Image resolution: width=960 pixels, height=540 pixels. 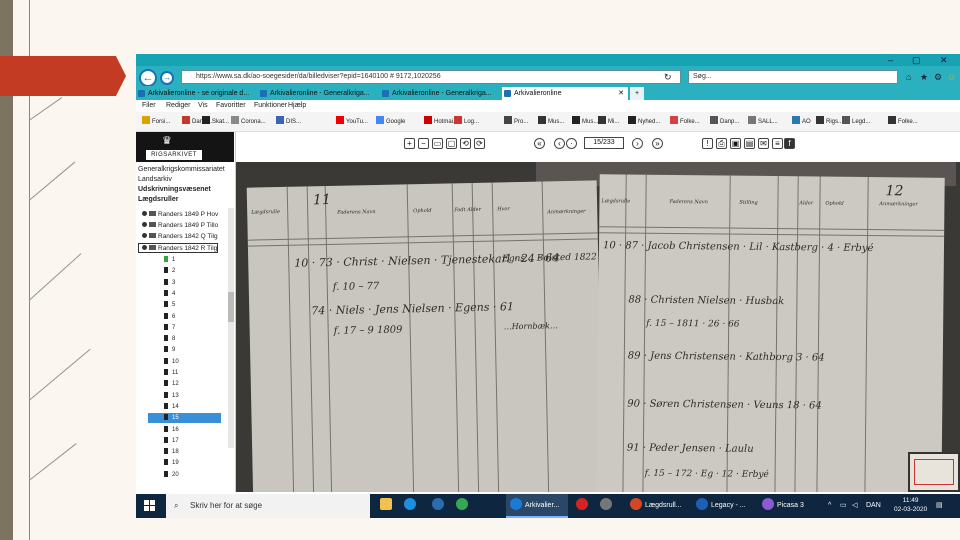 I want to click on back-arrow-icon: ←, so click(x=148, y=78).